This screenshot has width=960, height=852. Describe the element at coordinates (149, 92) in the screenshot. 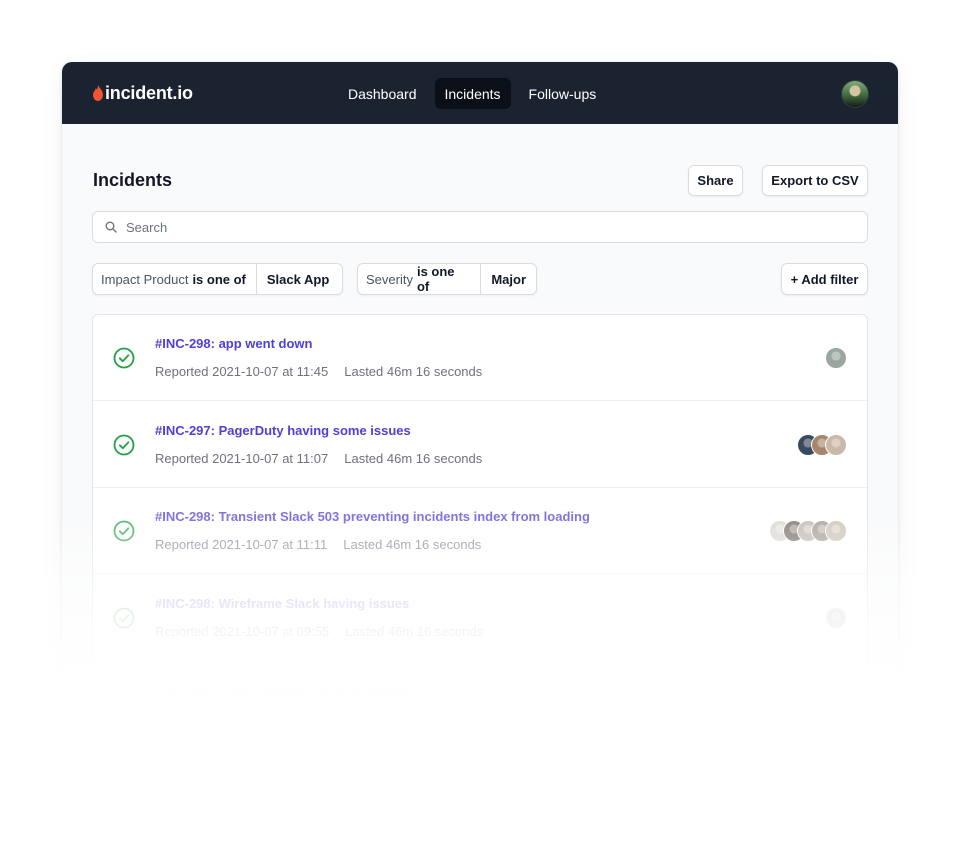

I see `logo-text: incident.io` at that location.